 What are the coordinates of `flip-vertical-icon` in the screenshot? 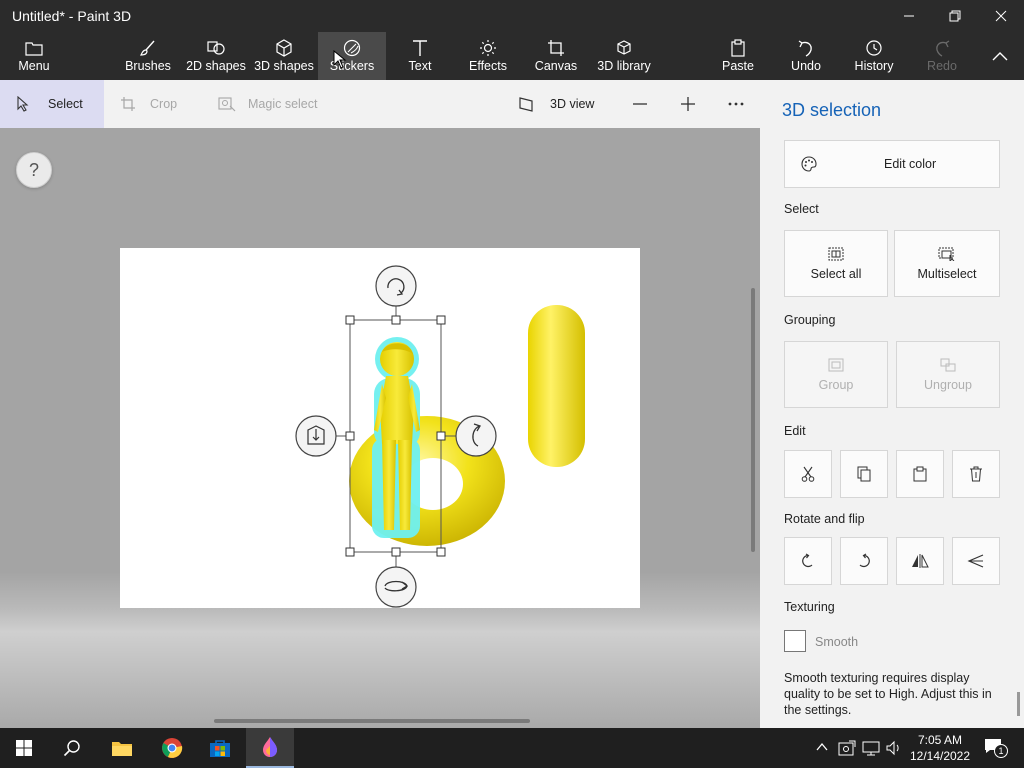 It's located at (975, 561).